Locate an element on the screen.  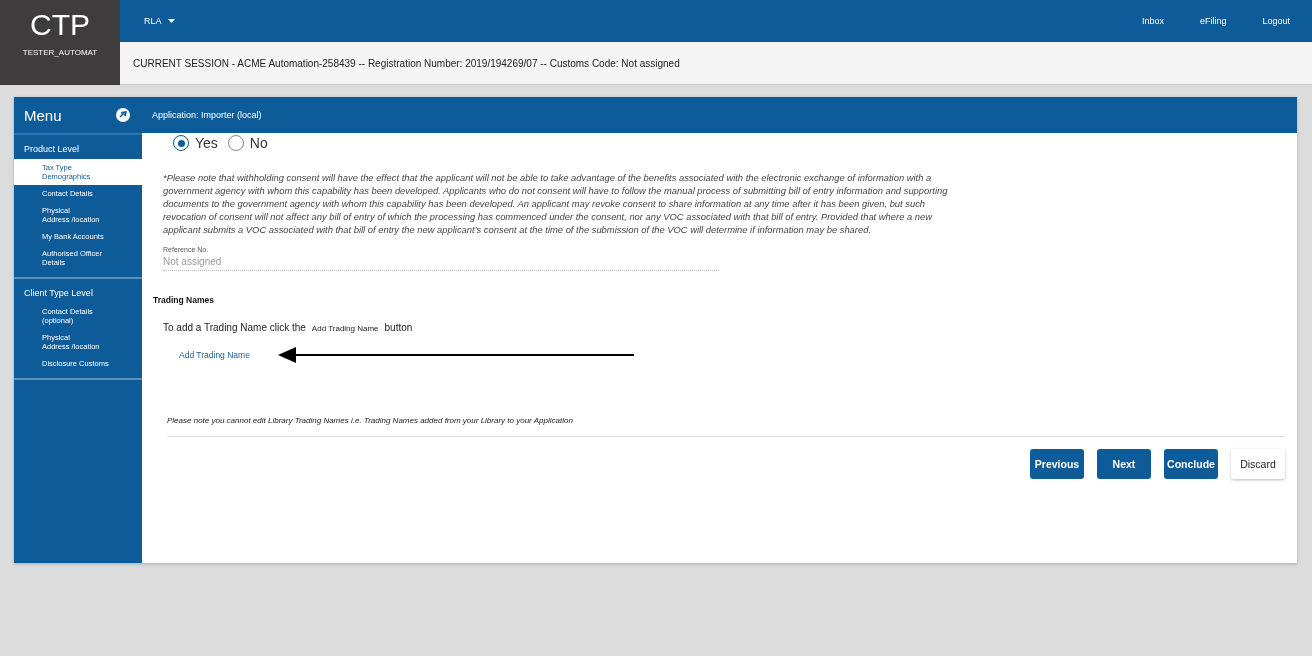
consent-note: *Please note that withholding consent will have the effect that the applicant will not be able to take advantage of the benefits associated with the electronic exchange of information with a government agency with whom this capability has been developed. Applicants who do not consent will have to follow the manual process of submitting bill of entry information and supporting documents to the government agency with whom this capability has been developed. An applicant may revoke consent to share information at any time after it has been given, but such revocation of consent will not affect any bill of entry of which the processing has commenced under the consent, nor any VOC associated with that bill of entry. Provided that where a new applicant submits a VOC associated with that bill of entry the new applicant’s consent at the time of the submission of the VOC will determine if information may be shared. is located at coordinates (556, 203).